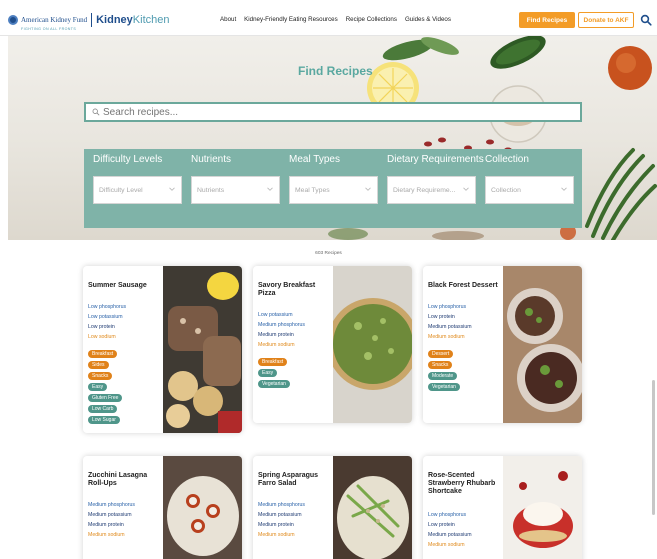 This screenshot has width=657, height=559. What do you see at coordinates (104, 420) in the screenshot?
I see `diet-tag: Low Sugar` at bounding box center [104, 420].